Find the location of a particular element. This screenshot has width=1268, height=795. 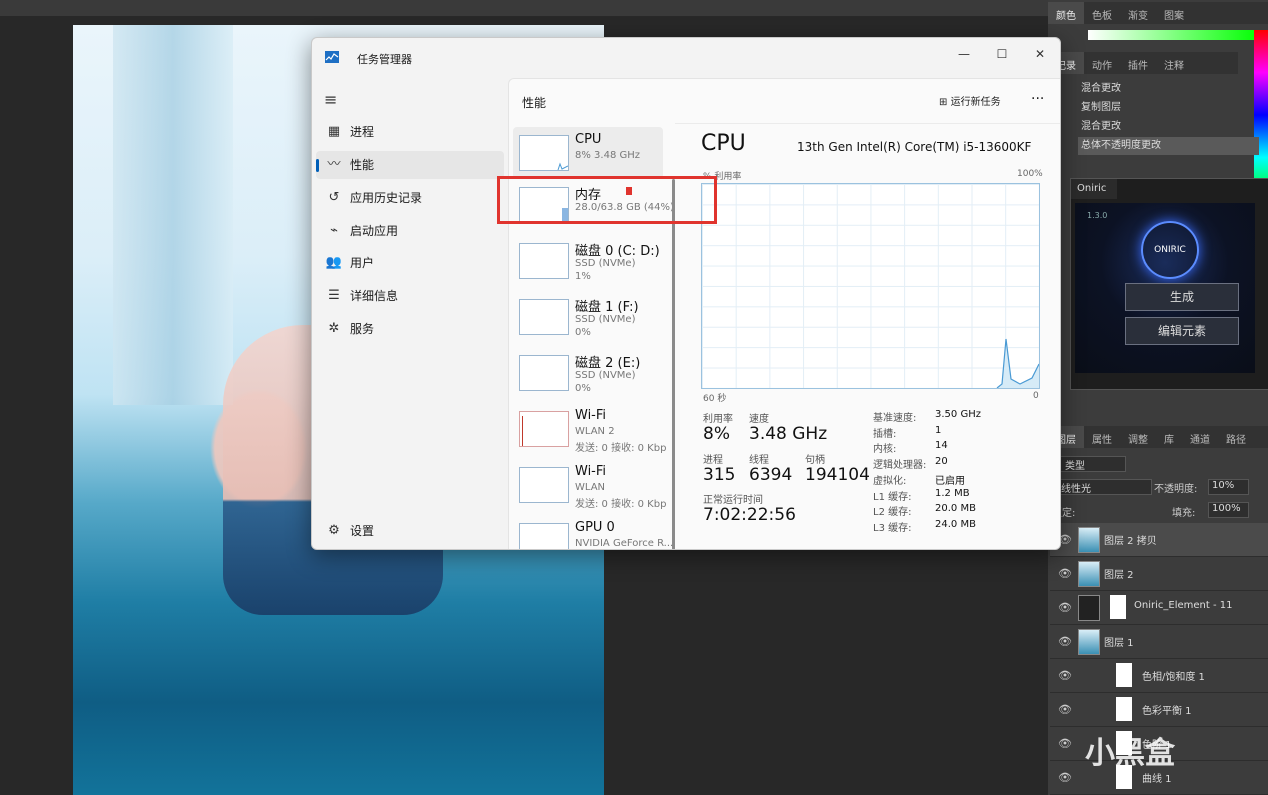

spec-key: L1 缓存: is located at coordinates (892, 497).